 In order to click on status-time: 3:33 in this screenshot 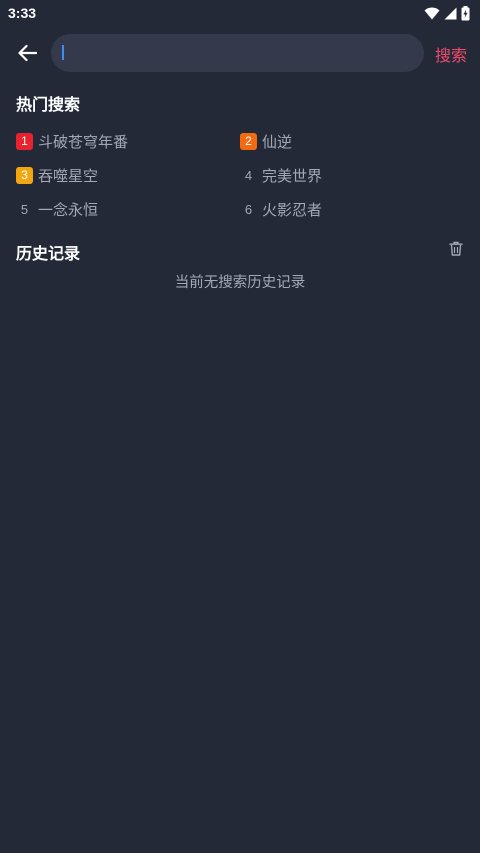, I will do `click(22, 13)`.